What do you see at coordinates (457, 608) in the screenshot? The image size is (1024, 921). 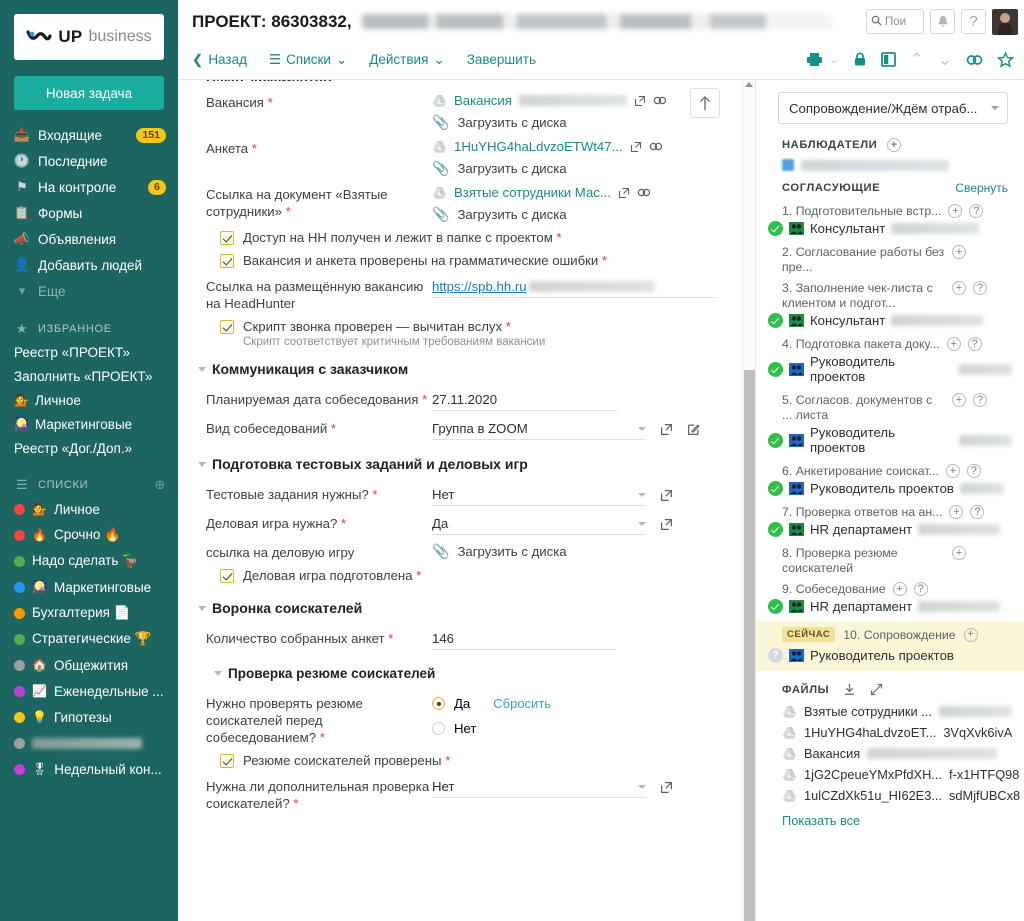 I see `section-header-funnel: Воронка соискателей` at bounding box center [457, 608].